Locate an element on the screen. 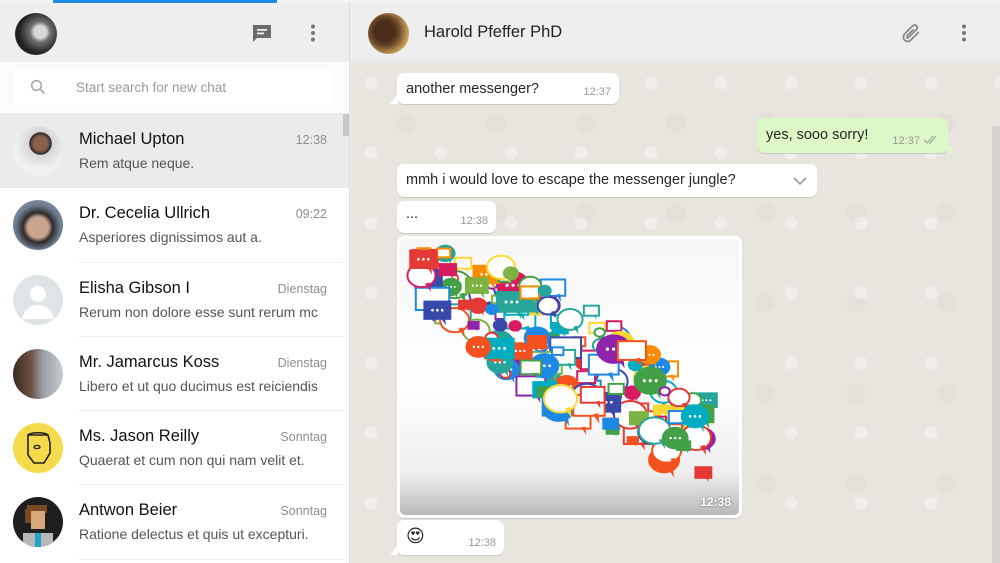 The image size is (1000, 563). contact-name: Elisha Gibson I is located at coordinates (134, 287).